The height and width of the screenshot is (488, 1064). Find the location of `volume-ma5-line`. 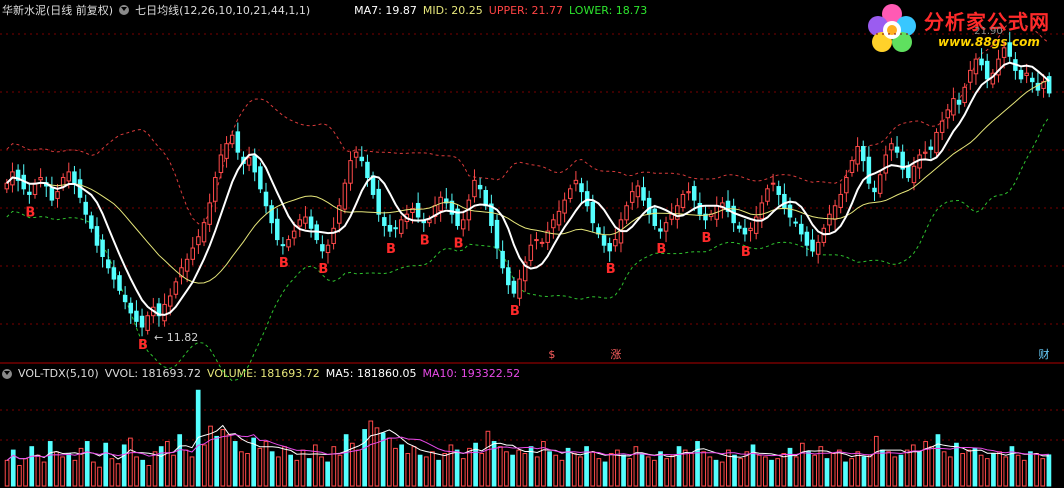

volume-ma5-line is located at coordinates (527, 442).